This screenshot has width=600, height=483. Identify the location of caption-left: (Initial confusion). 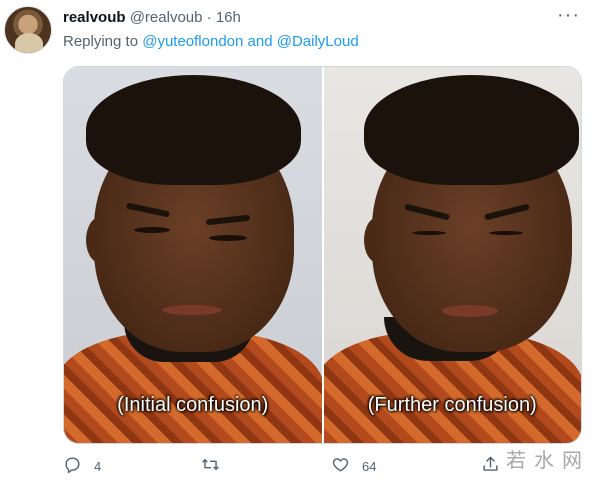
(193, 405).